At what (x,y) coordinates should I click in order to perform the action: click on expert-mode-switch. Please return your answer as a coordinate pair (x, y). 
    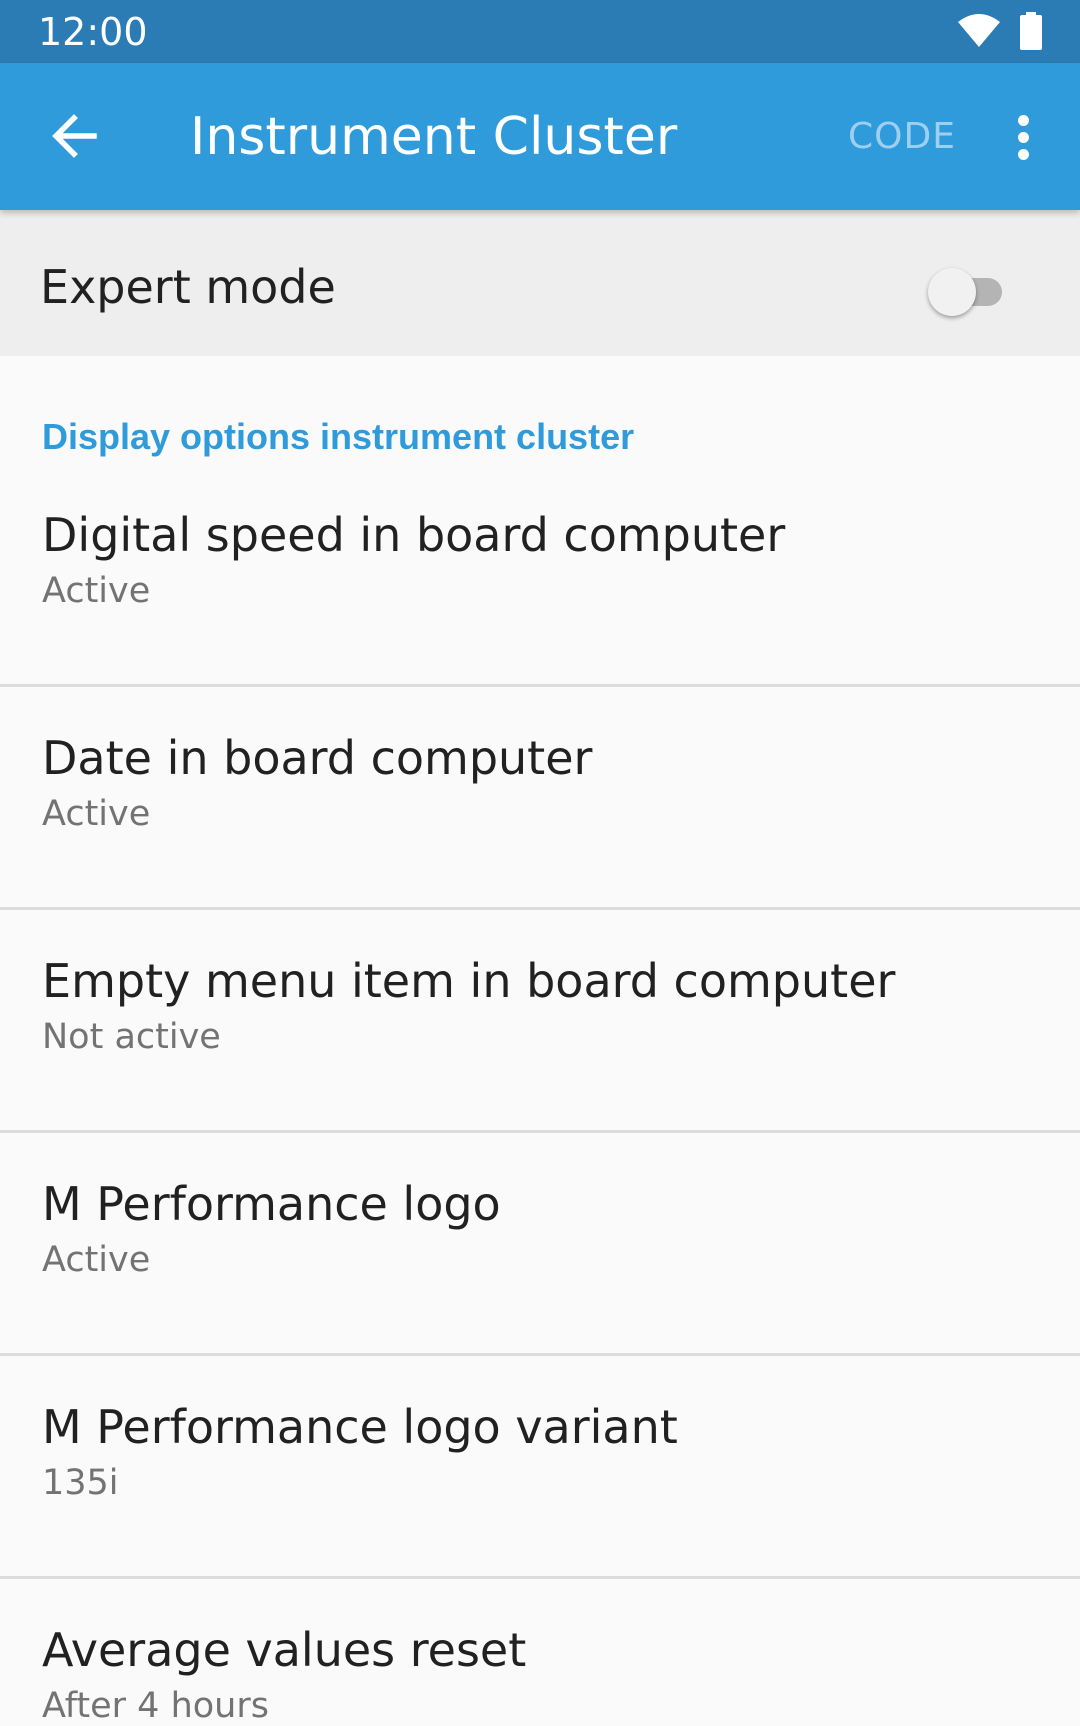
    Looking at the image, I should click on (969, 290).